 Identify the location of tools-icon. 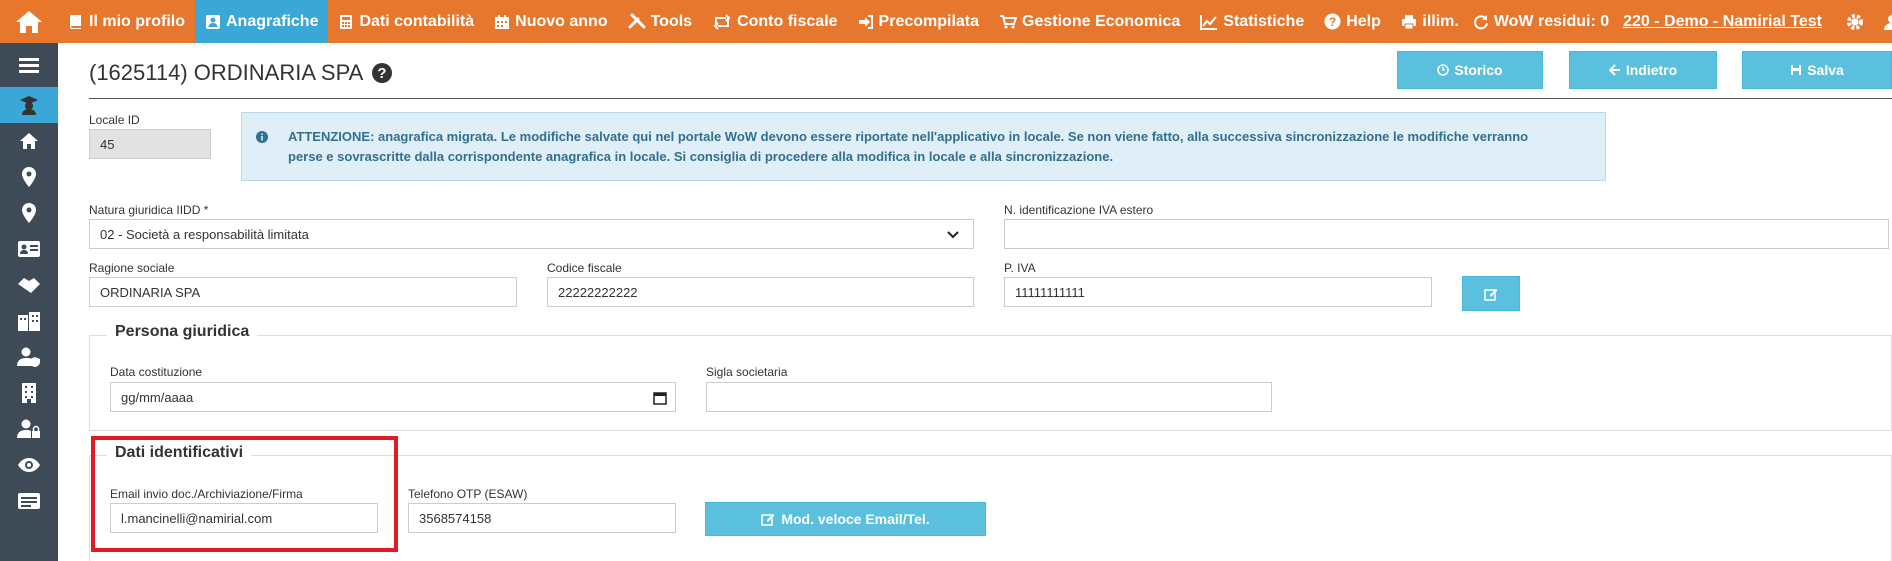
(637, 20).